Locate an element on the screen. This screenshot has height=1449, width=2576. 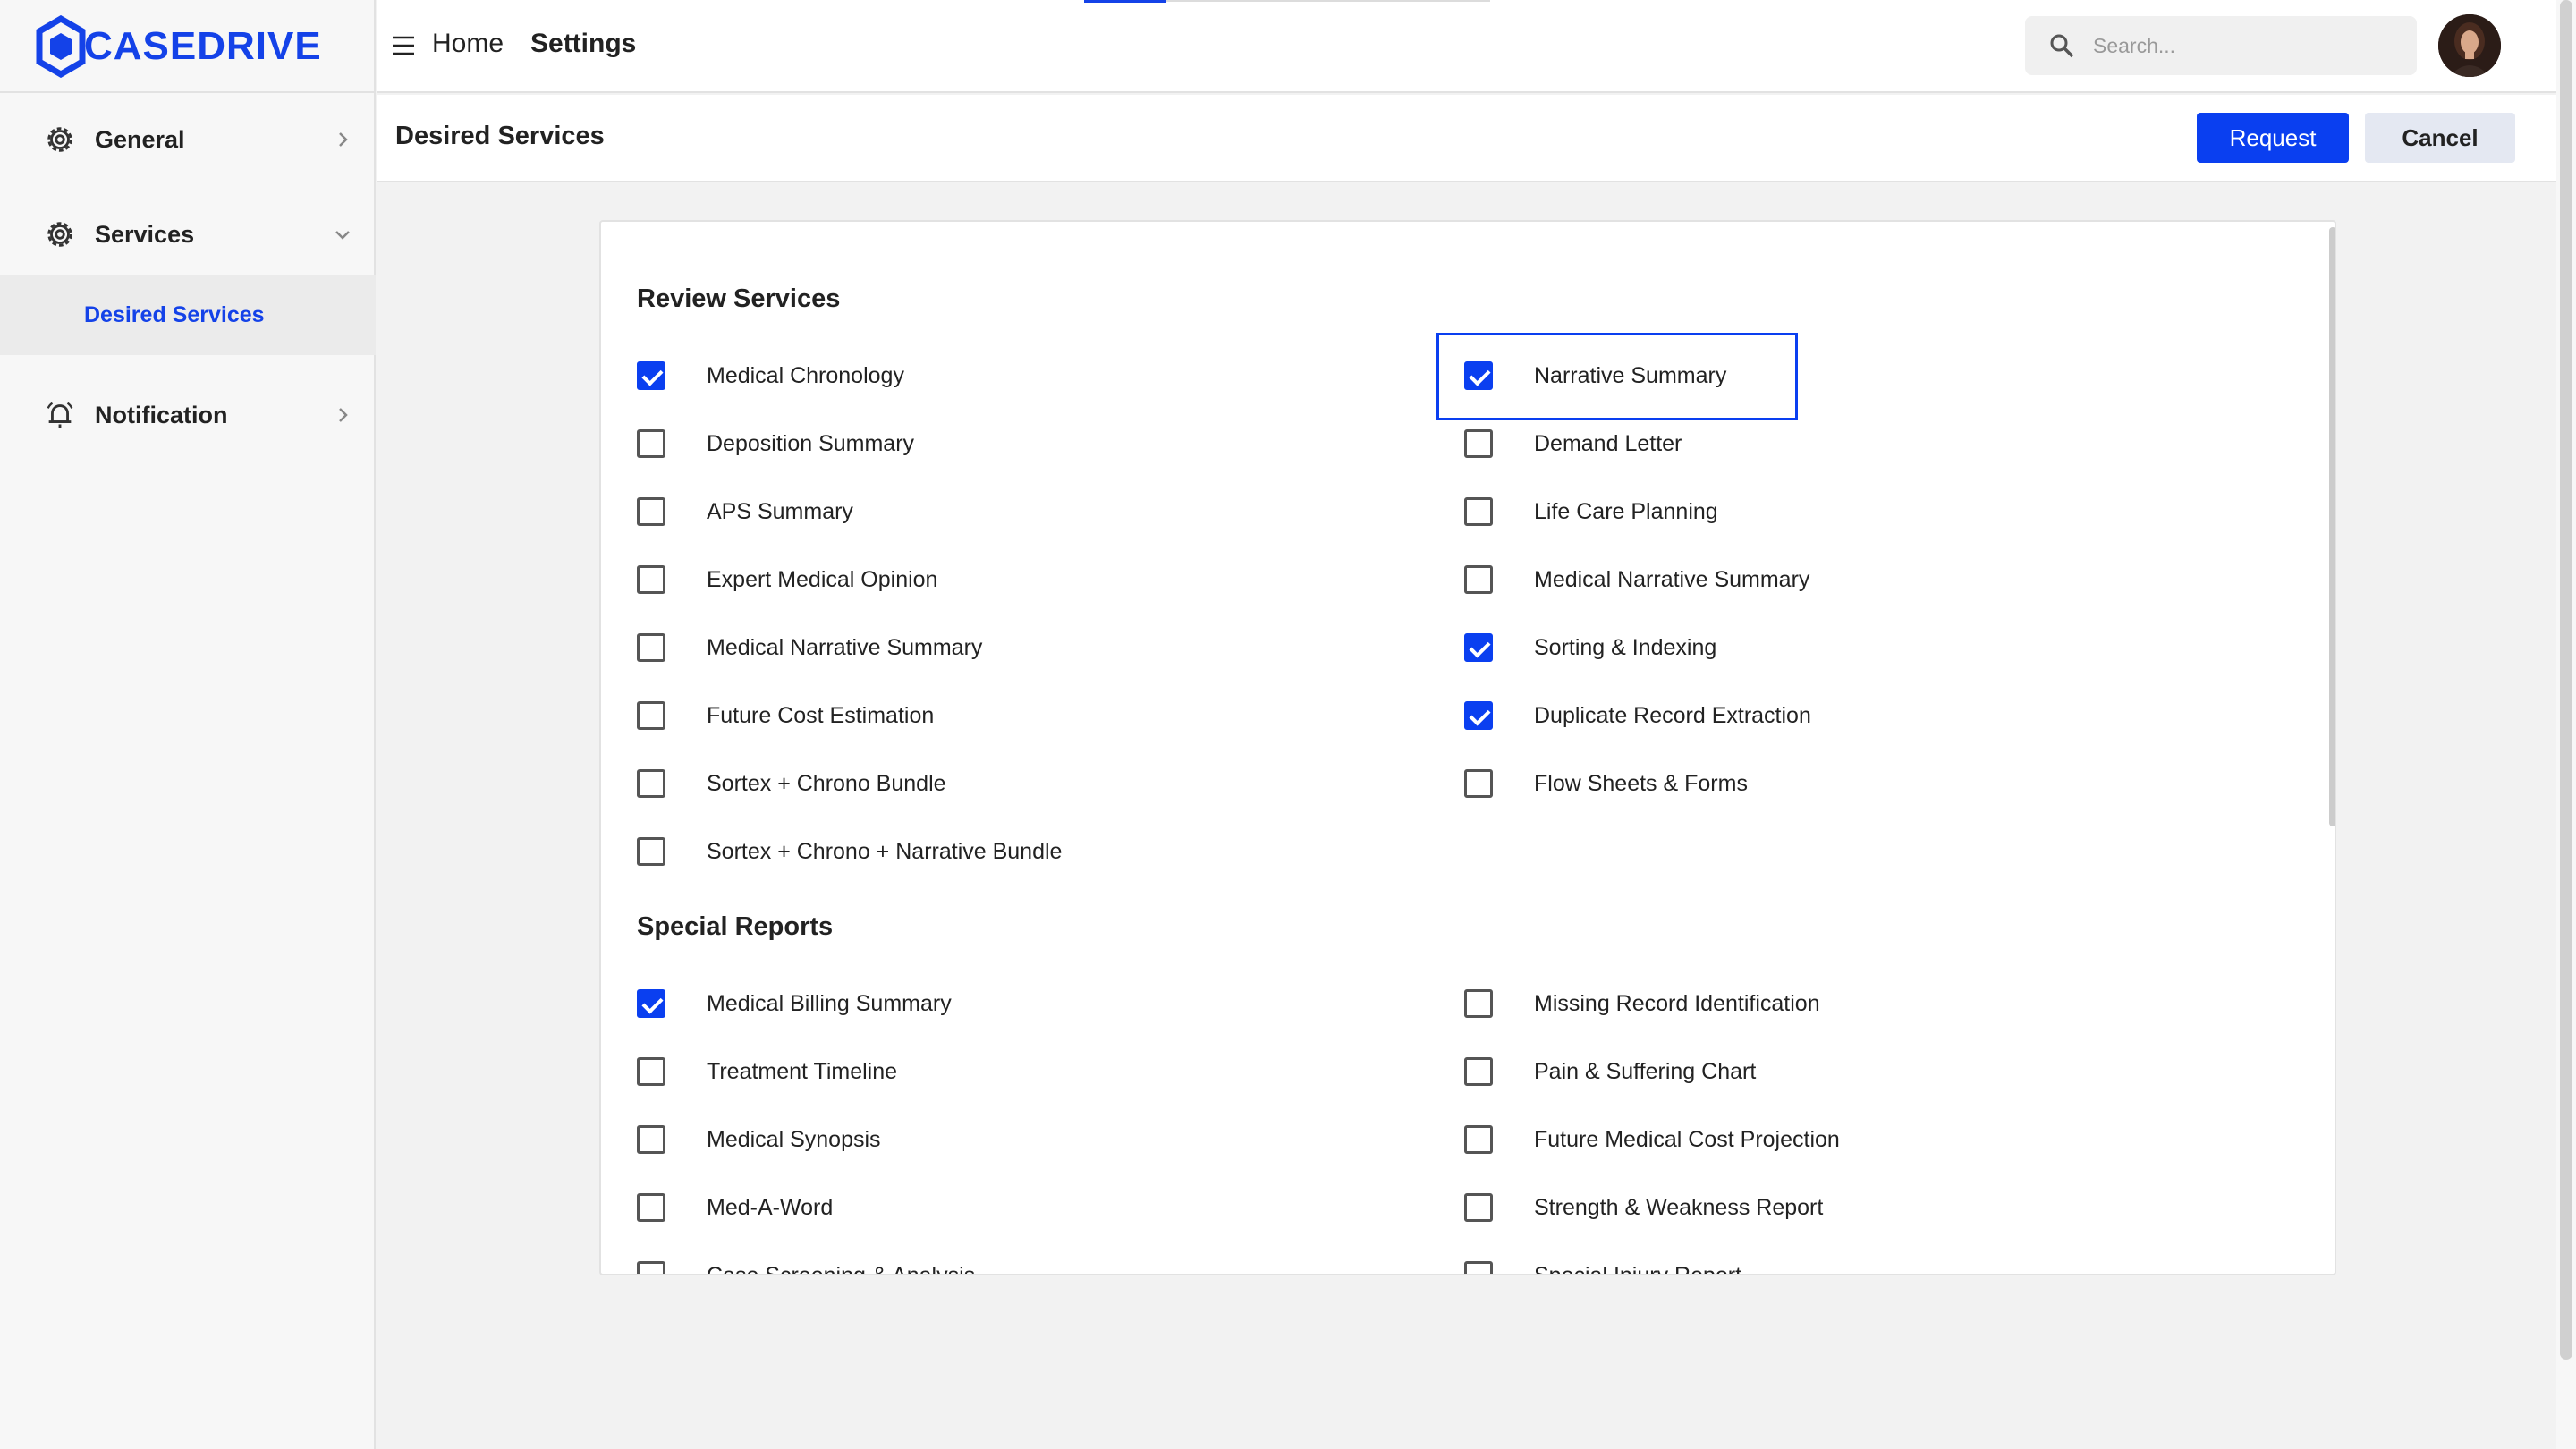
checkbox-row: Pain & Suffering Chart is located at coordinates (1610, 1071).